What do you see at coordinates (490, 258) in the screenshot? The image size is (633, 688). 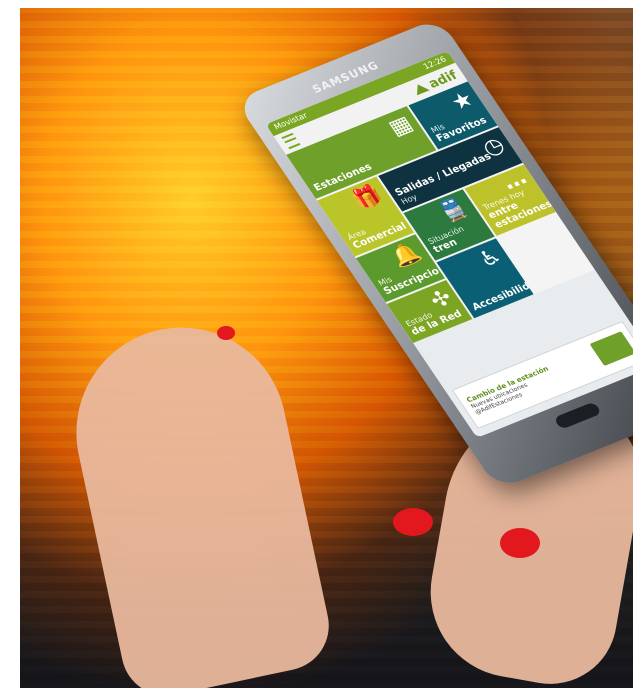 I see `wheelchair-icon: ♿` at bounding box center [490, 258].